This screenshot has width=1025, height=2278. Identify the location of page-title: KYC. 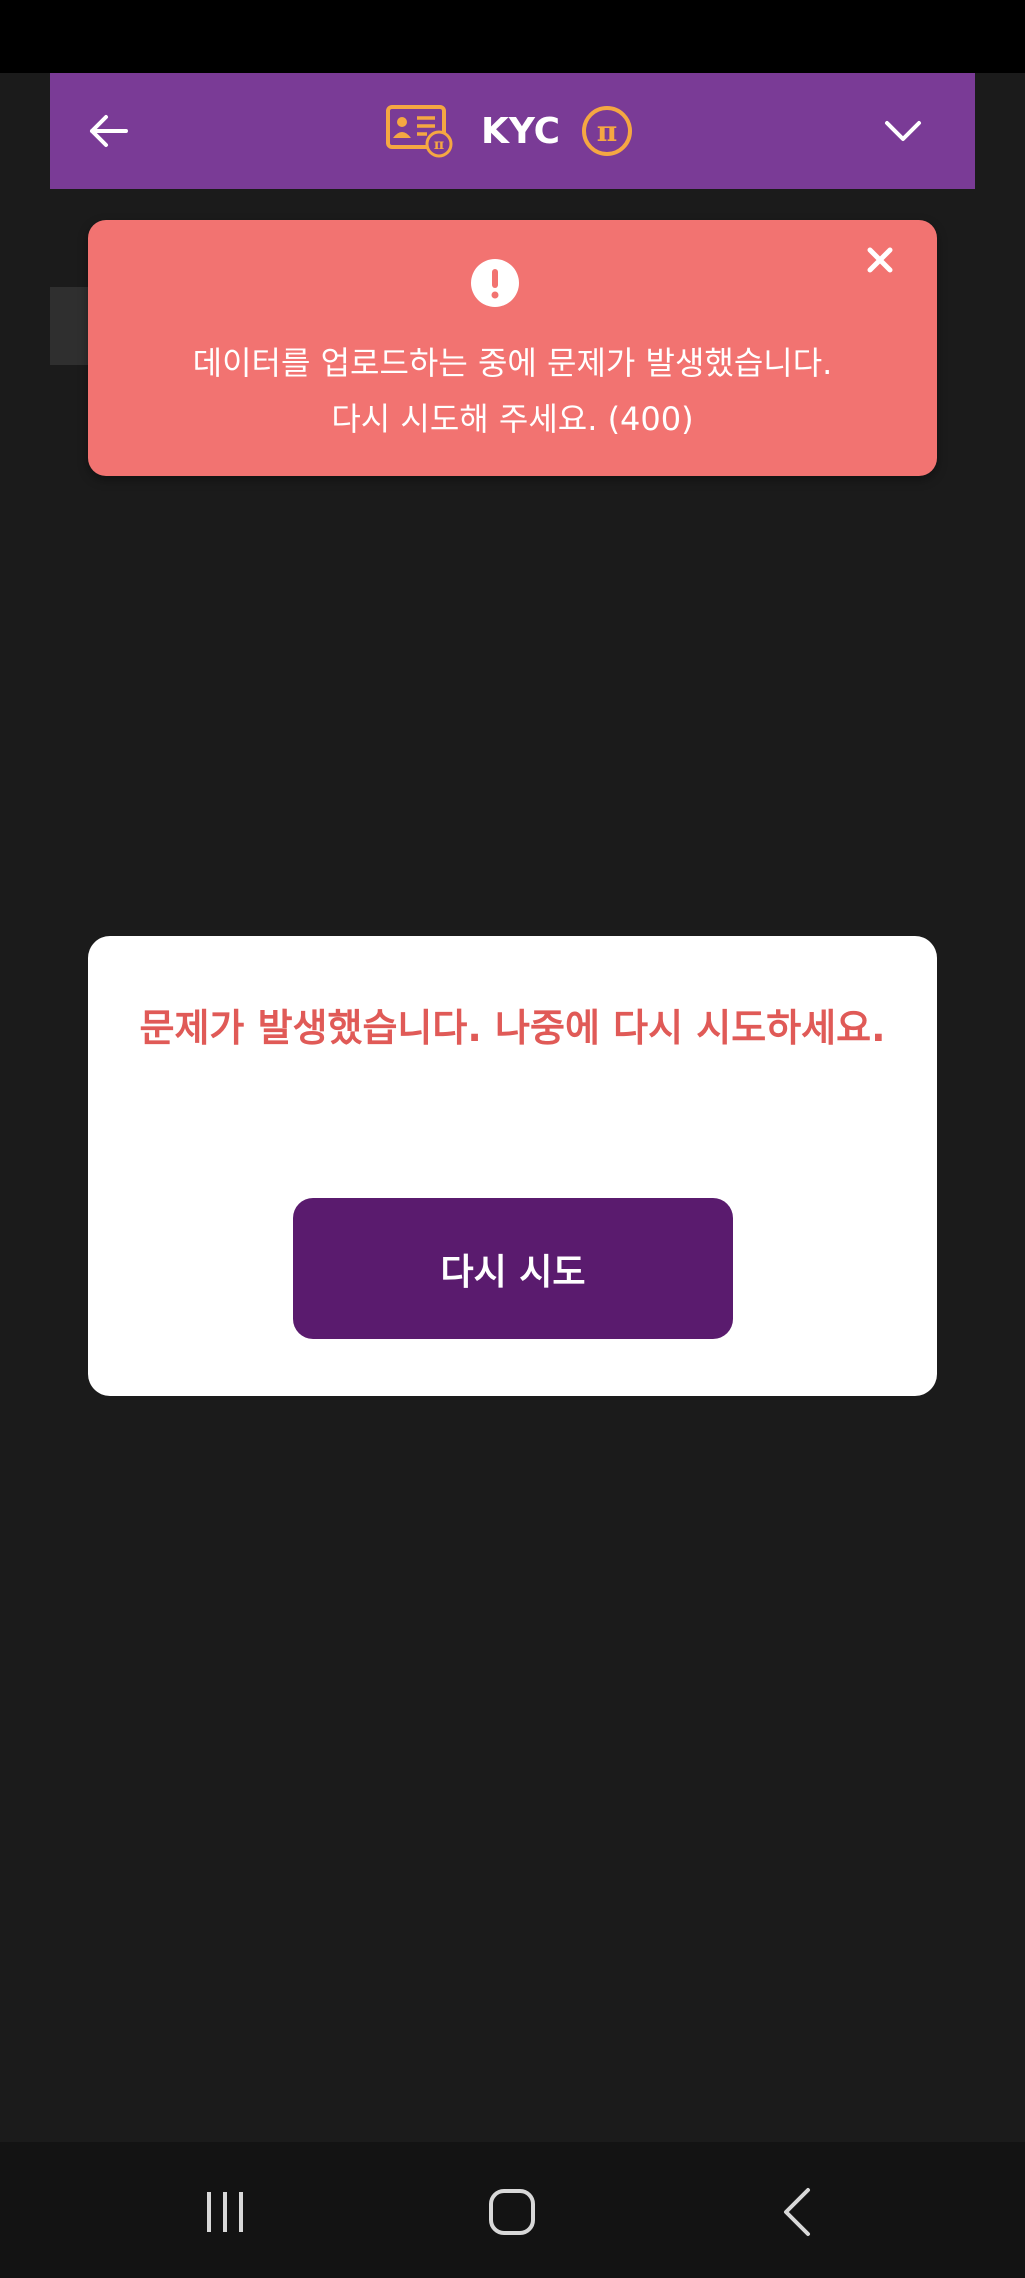
(521, 131).